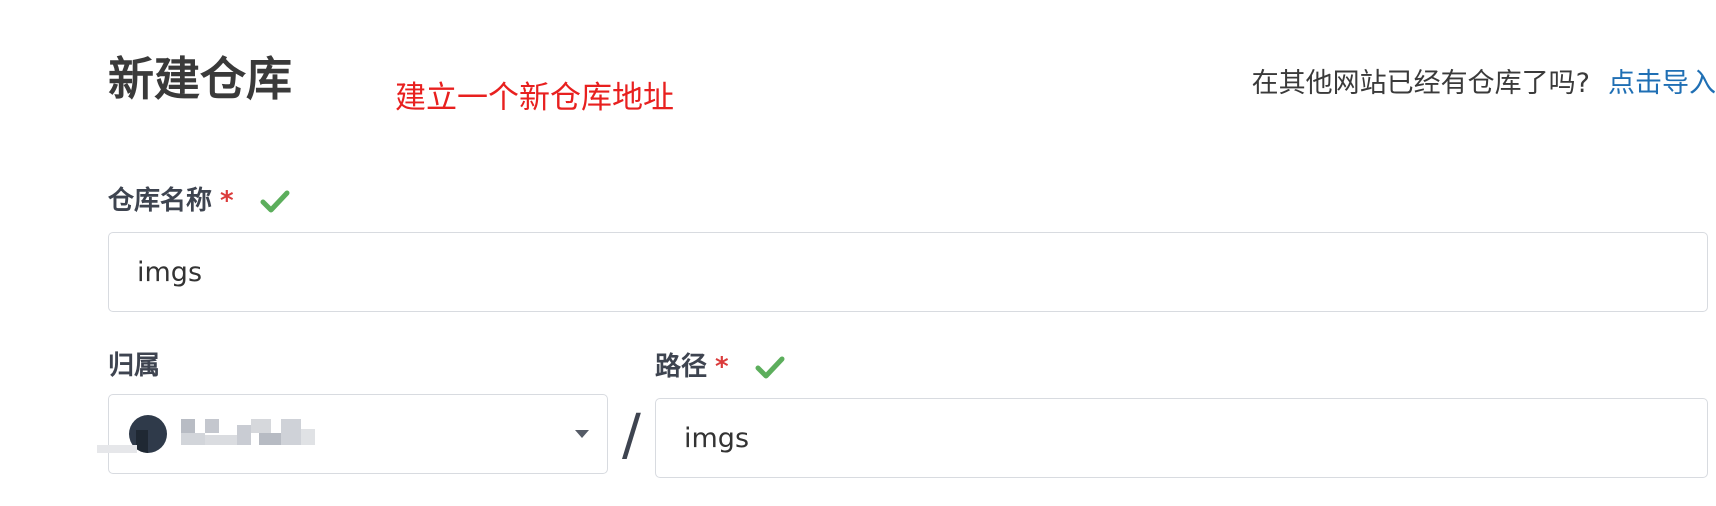 This screenshot has width=1716, height=506. What do you see at coordinates (908, 272) in the screenshot?
I see `repo-name-input` at bounding box center [908, 272].